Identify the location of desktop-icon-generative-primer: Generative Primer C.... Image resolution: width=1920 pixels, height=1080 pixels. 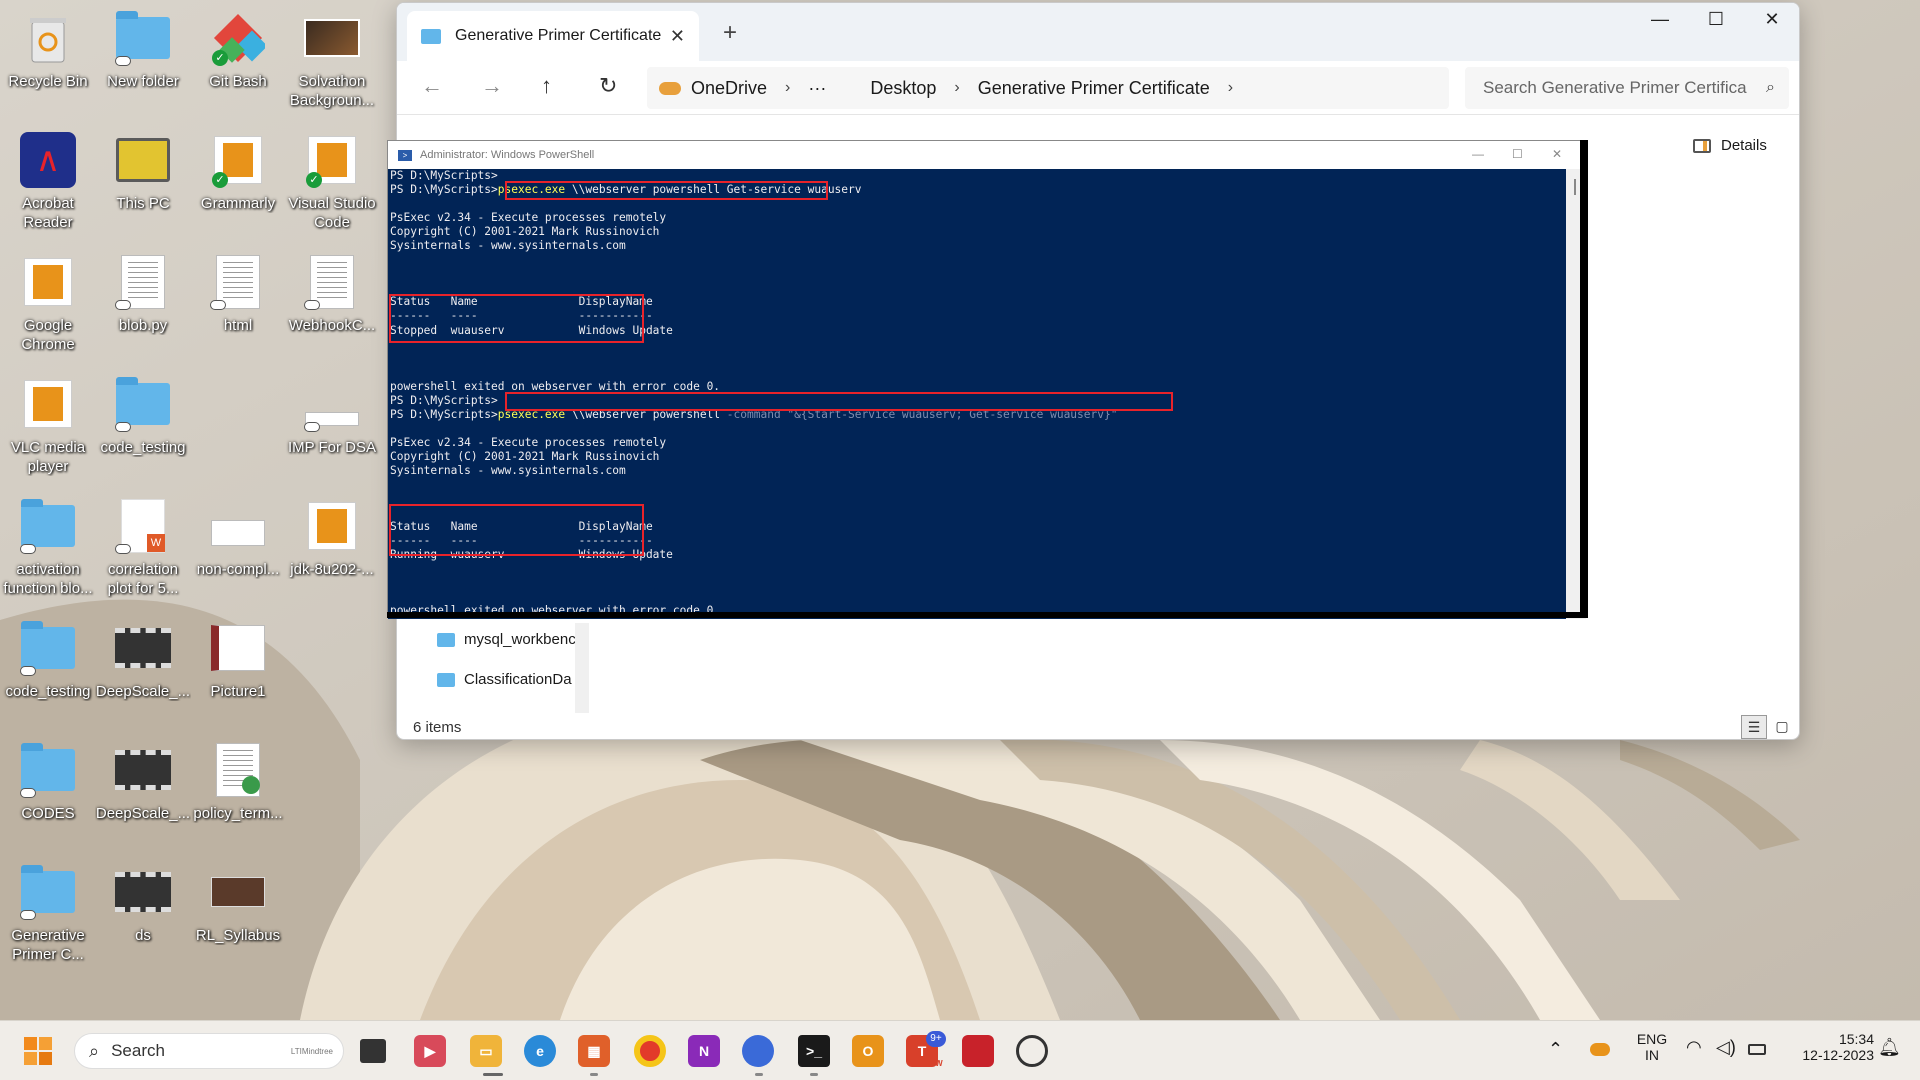
(48, 913).